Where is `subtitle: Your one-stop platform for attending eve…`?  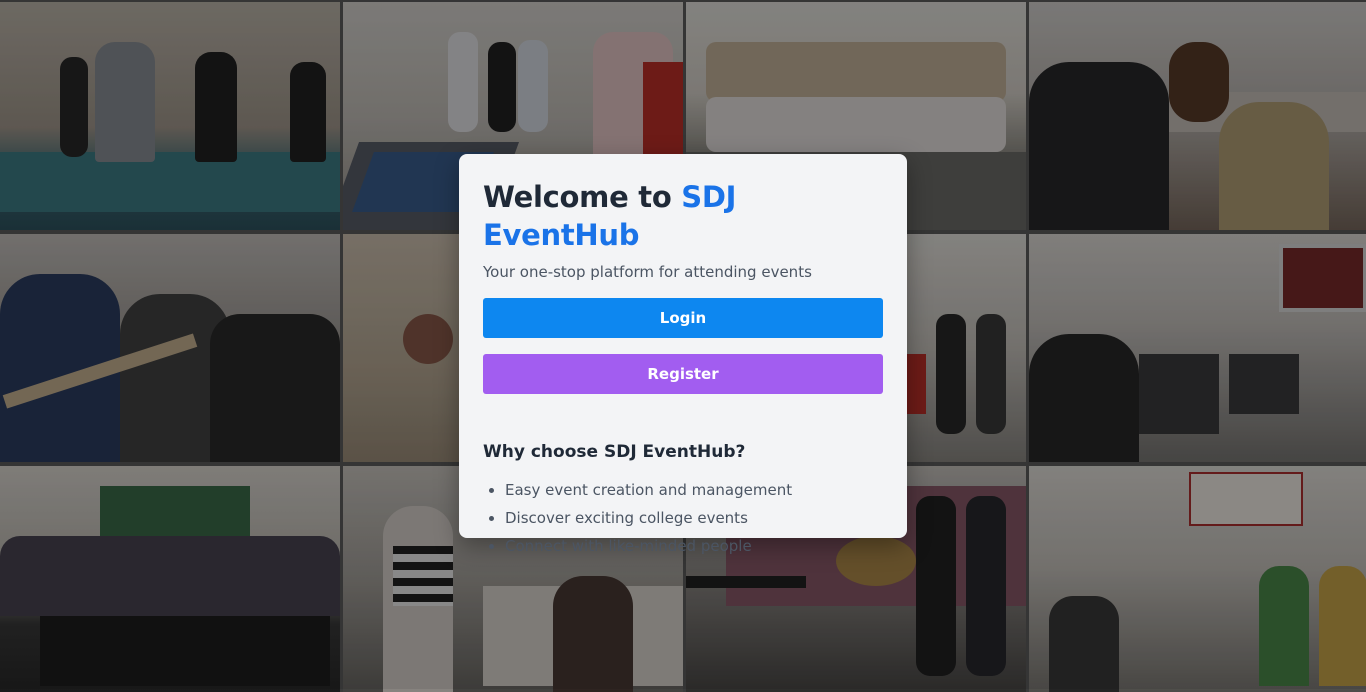 subtitle: Your one-stop platform for attending eve… is located at coordinates (647, 272).